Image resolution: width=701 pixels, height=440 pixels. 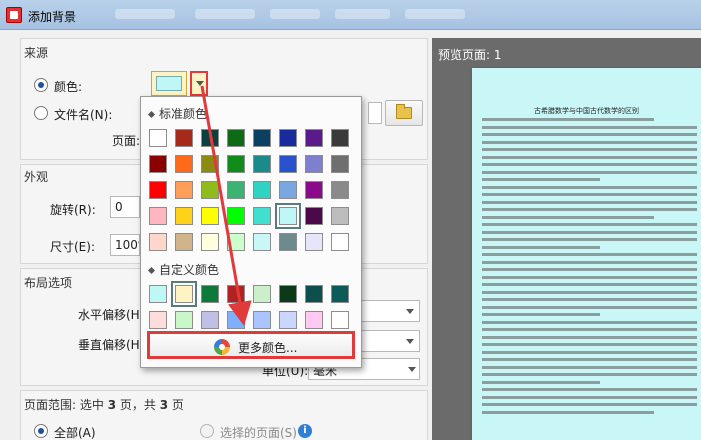 I want to click on selected-pages-label: 选择的页面(S), so click(x=258, y=433).